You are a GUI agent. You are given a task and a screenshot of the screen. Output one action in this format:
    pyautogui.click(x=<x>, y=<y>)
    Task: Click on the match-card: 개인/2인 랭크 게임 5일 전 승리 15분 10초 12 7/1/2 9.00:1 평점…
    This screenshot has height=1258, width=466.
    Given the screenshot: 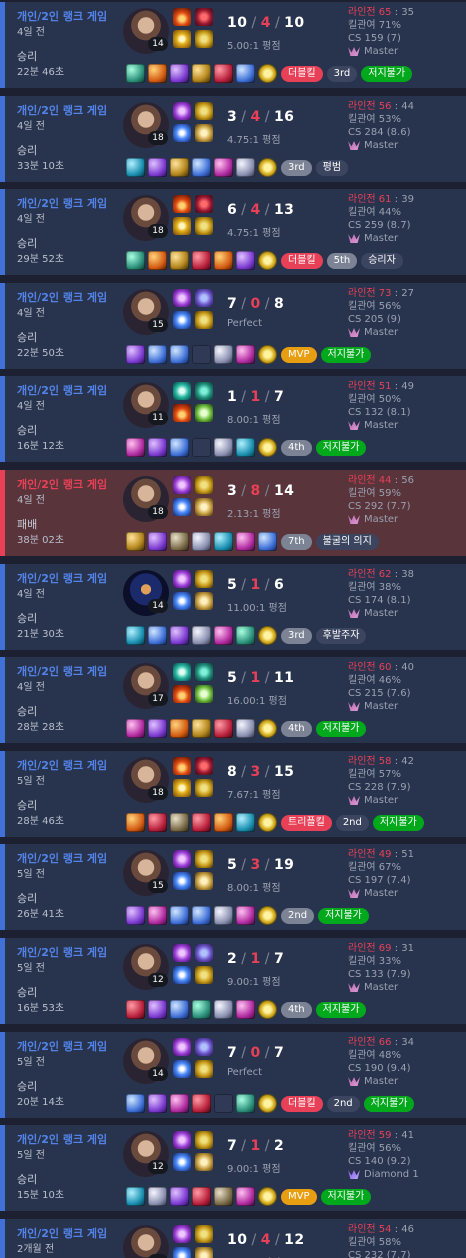 What is the action you would take?
    pyautogui.click(x=233, y=1168)
    